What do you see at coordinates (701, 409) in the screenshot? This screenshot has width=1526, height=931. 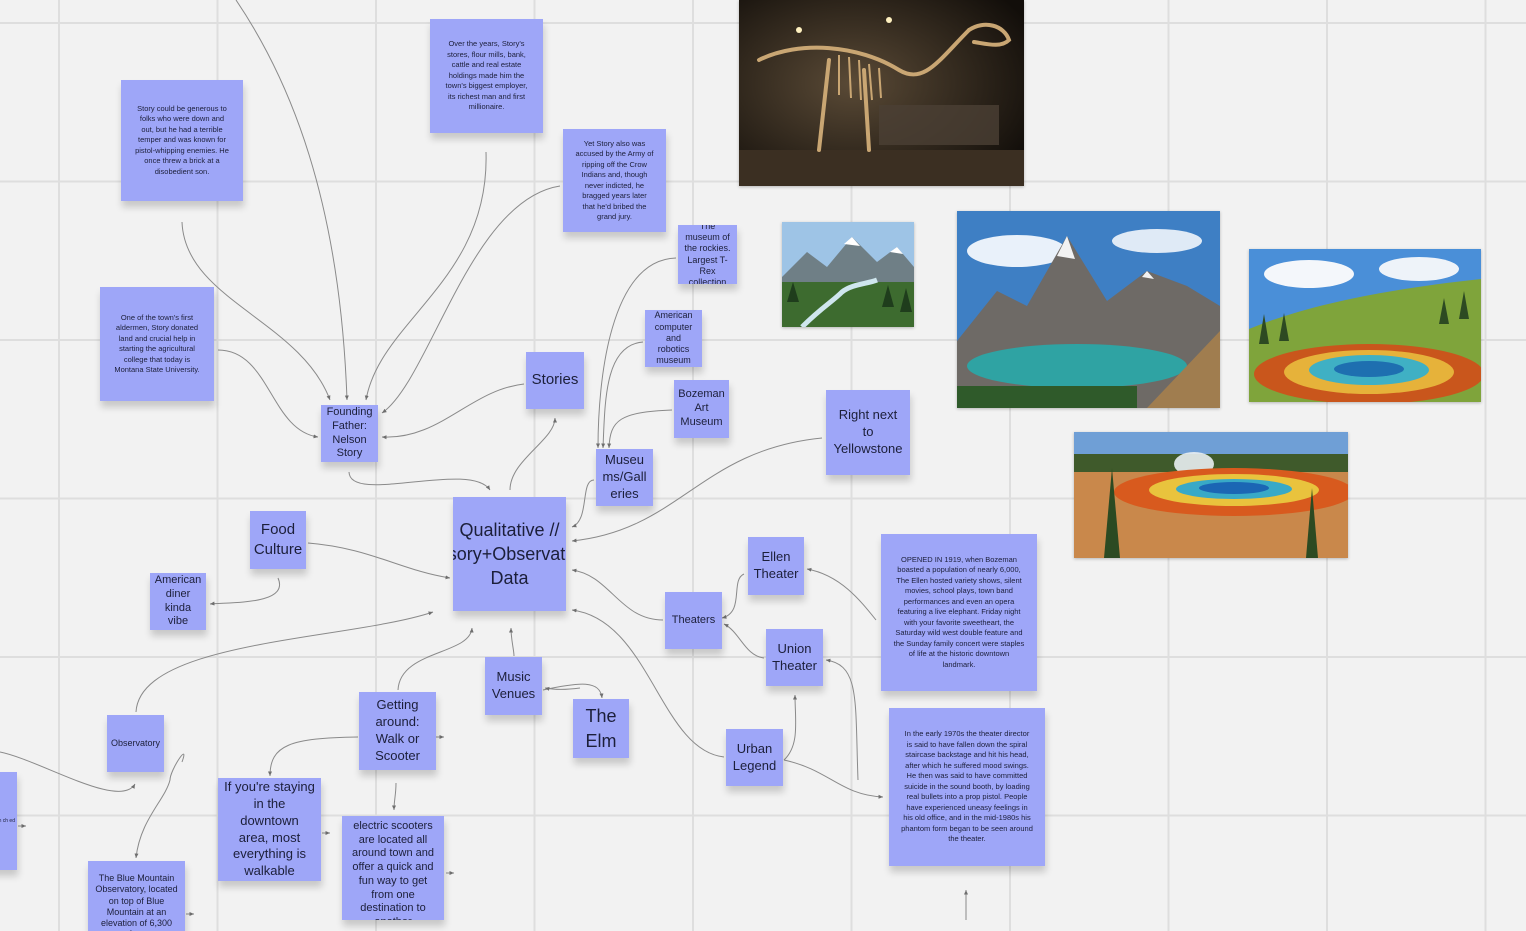 I see `art-museum-note: Bozeman Art Museum` at bounding box center [701, 409].